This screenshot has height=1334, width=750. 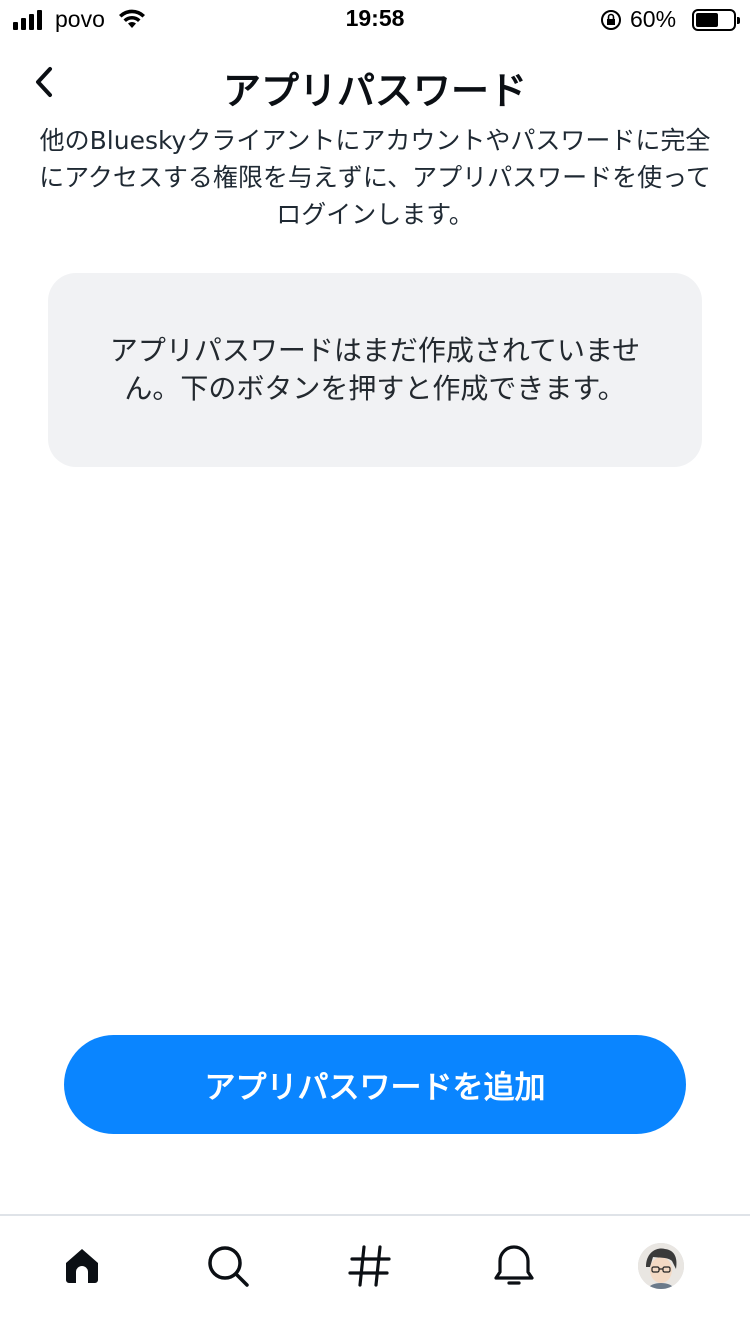 I want to click on avatar, so click(x=661, y=1266).